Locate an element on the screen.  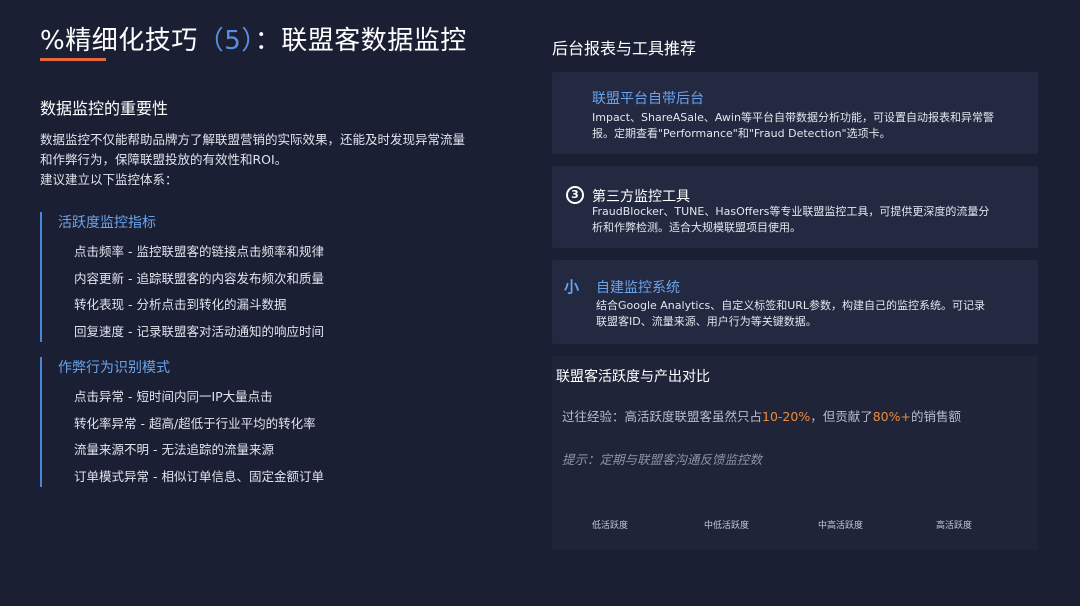
experience-text: 过往经验：高活跃度联盟客虽然只占10-20%，但贡献了80%+的销售额 is located at coordinates (762, 416).